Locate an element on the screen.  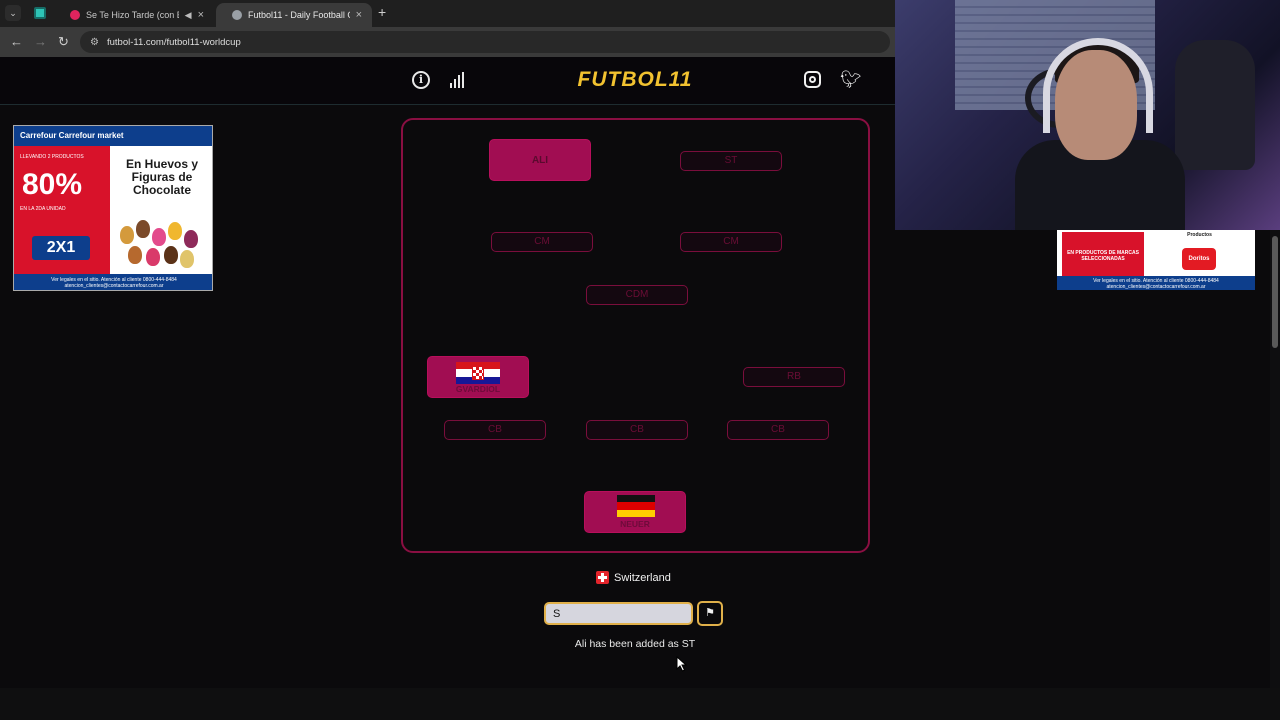
url-text: futbol-11.com/futbol11-worldcup is located at coordinates (173, 42).